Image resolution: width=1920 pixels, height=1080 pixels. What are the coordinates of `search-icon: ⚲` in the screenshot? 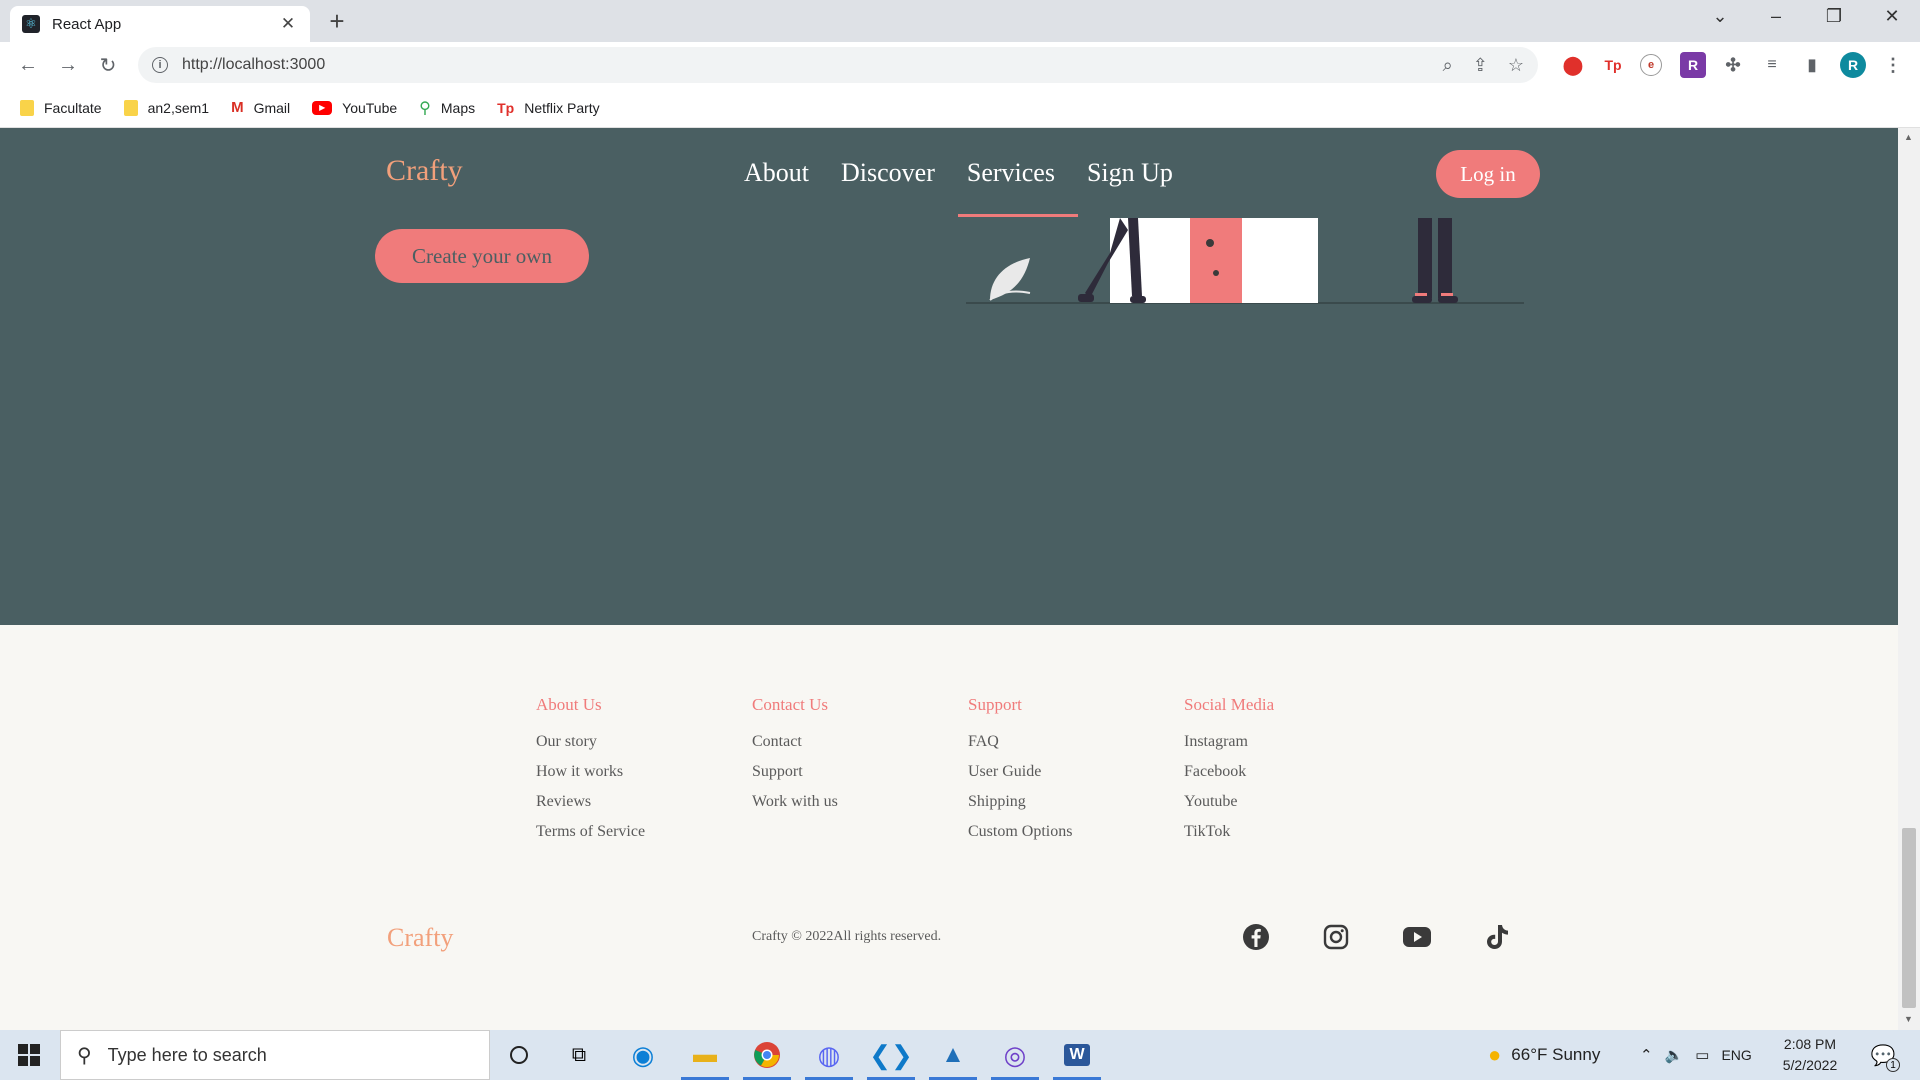 It's located at (84, 1055).